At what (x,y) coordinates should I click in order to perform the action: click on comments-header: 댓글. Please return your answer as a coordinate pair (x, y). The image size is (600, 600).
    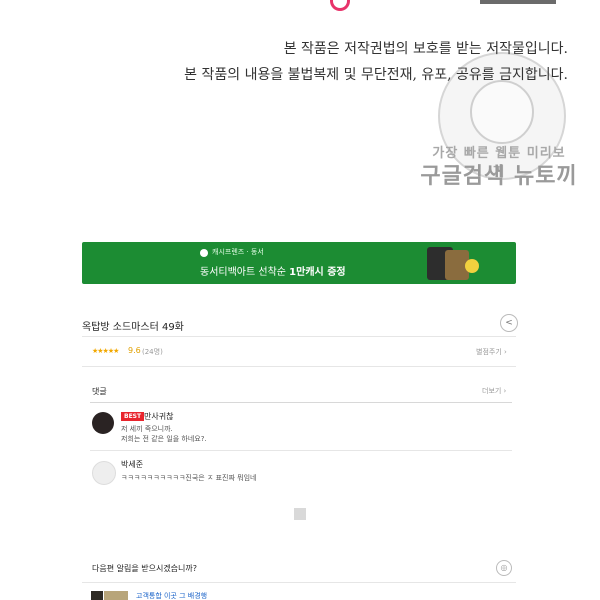
    Looking at the image, I should click on (99, 391).